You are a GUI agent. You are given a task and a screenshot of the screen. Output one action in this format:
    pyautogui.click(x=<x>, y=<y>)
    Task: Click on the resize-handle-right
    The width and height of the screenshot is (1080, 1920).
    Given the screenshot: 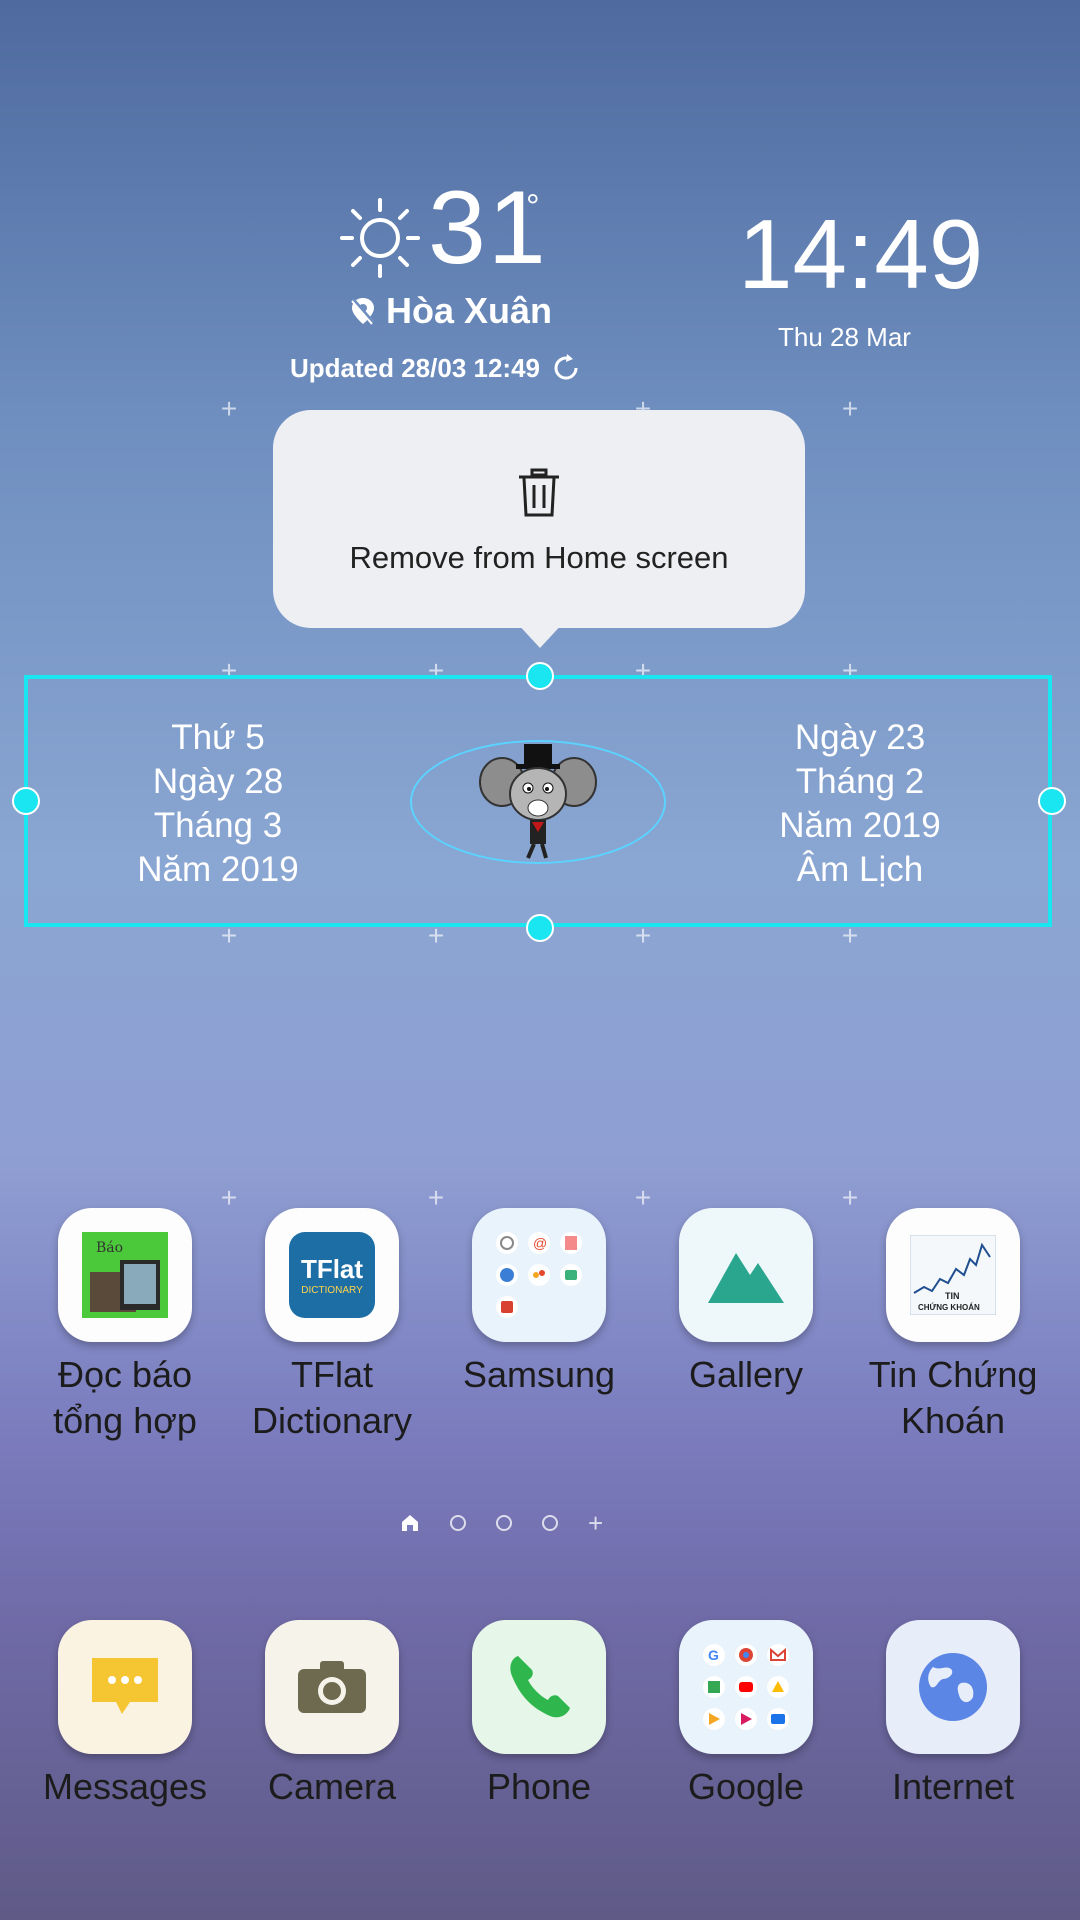 What is the action you would take?
    pyautogui.click(x=1052, y=801)
    